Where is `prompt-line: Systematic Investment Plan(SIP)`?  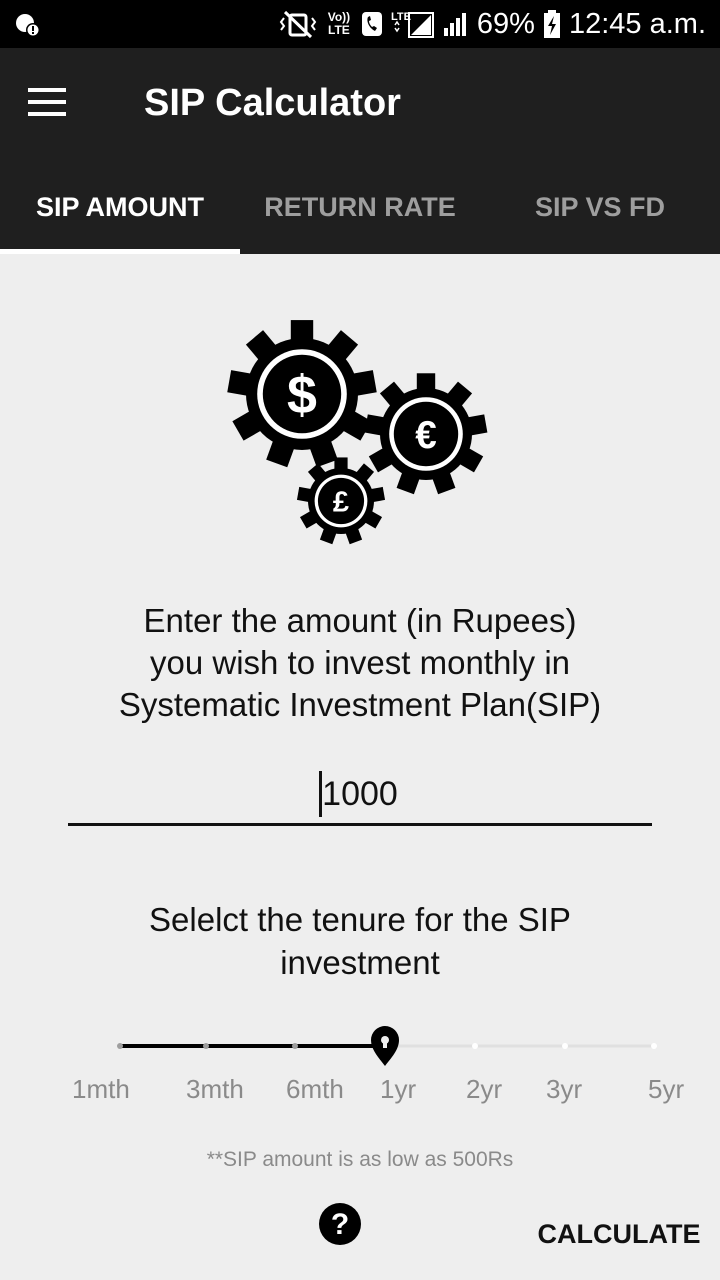 prompt-line: Systematic Investment Plan(SIP) is located at coordinates (360, 704).